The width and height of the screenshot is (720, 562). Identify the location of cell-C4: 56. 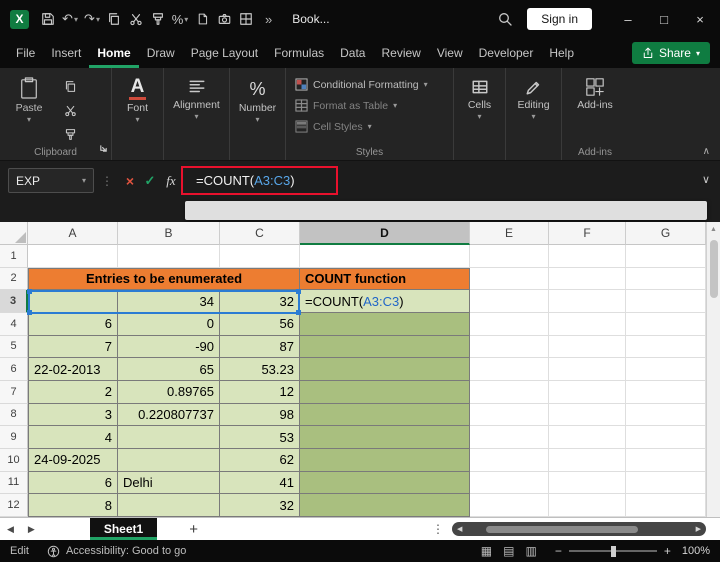
(260, 324).